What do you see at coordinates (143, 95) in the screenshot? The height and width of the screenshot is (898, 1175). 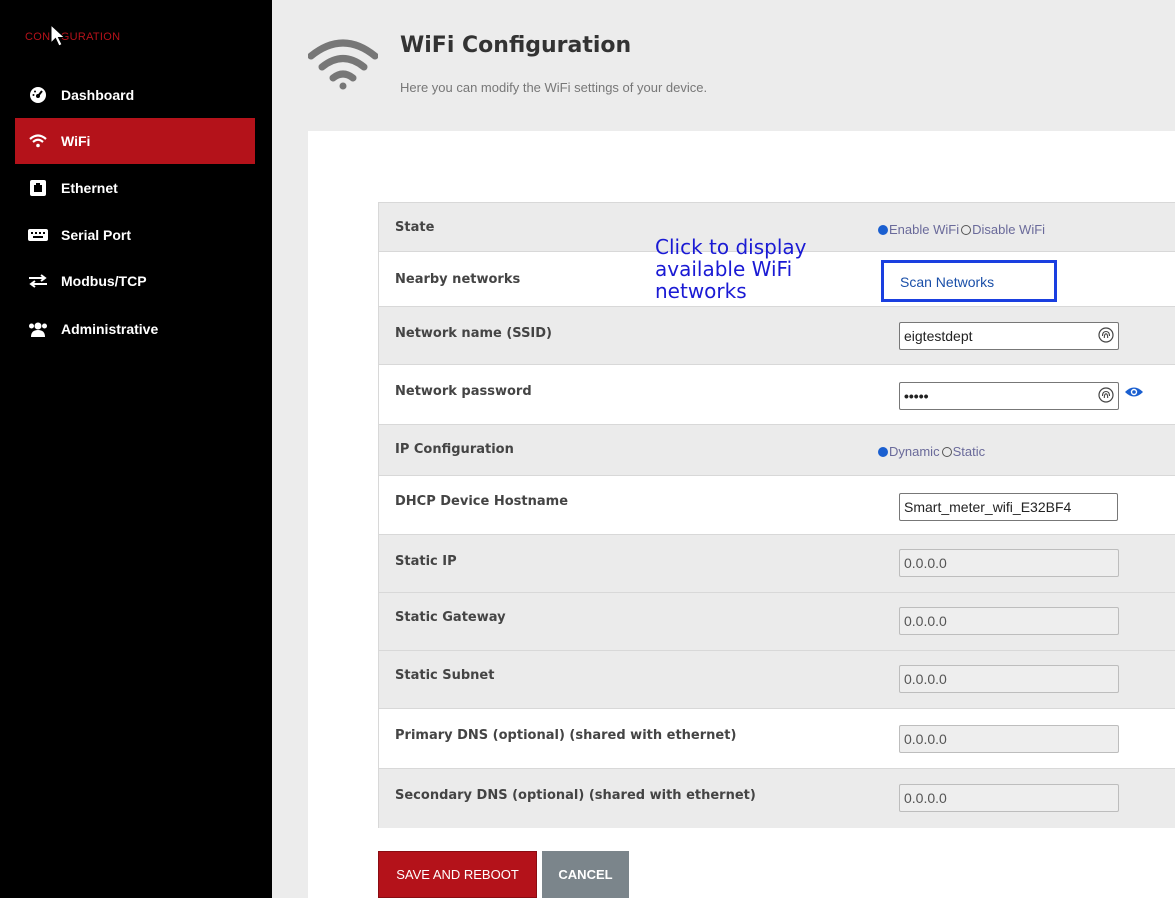 I see `sidebar-item-dashboard: Dashboard` at bounding box center [143, 95].